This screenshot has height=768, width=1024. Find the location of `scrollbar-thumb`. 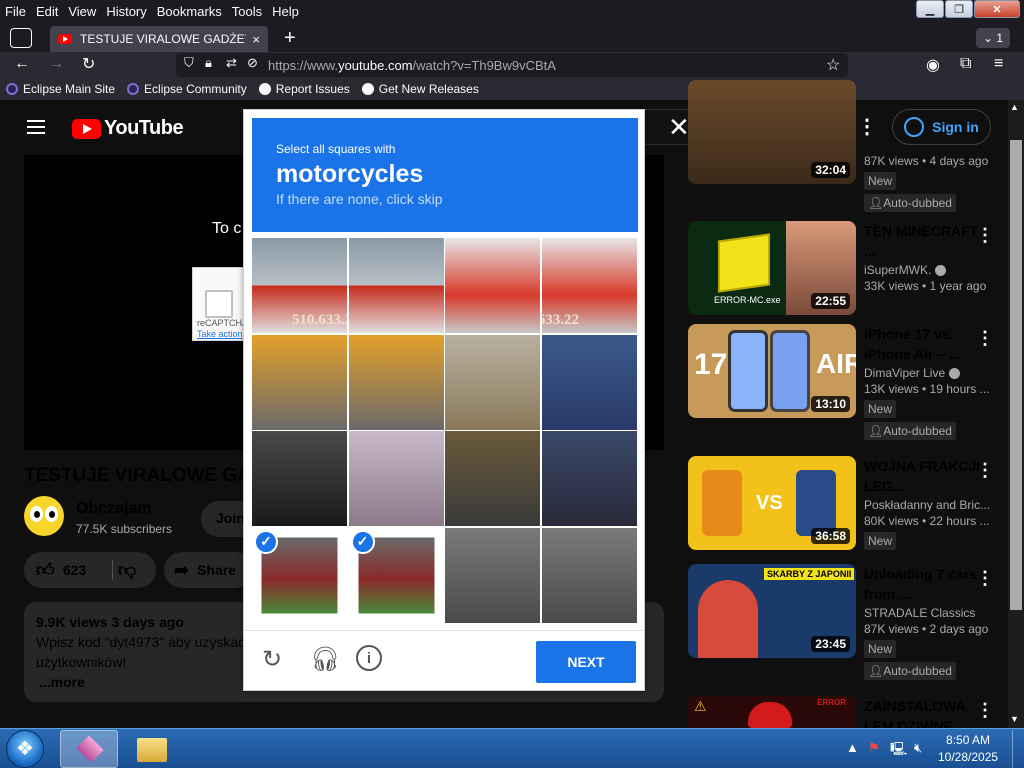

scrollbar-thumb is located at coordinates (1016, 375).